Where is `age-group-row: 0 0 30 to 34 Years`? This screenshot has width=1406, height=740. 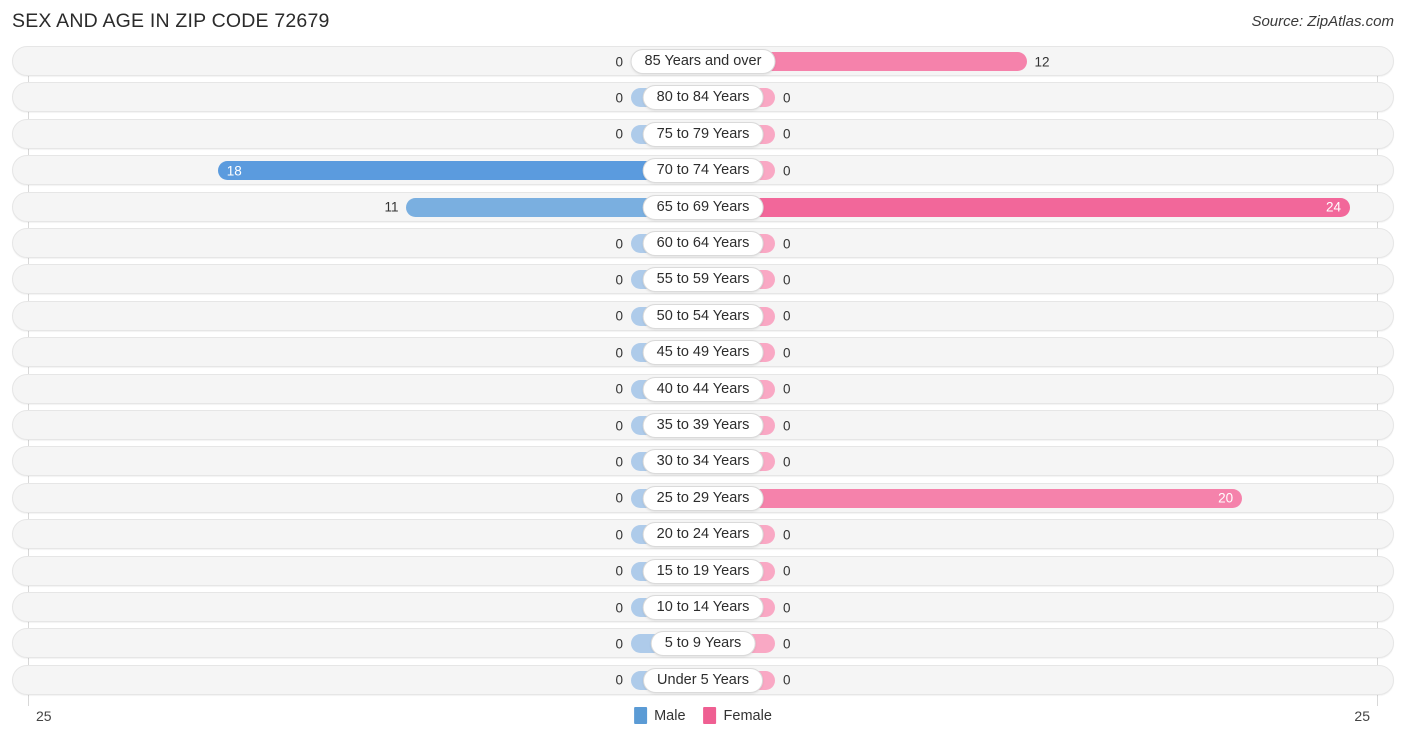
age-group-row: 0 0 30 to 34 Years is located at coordinates (703, 461).